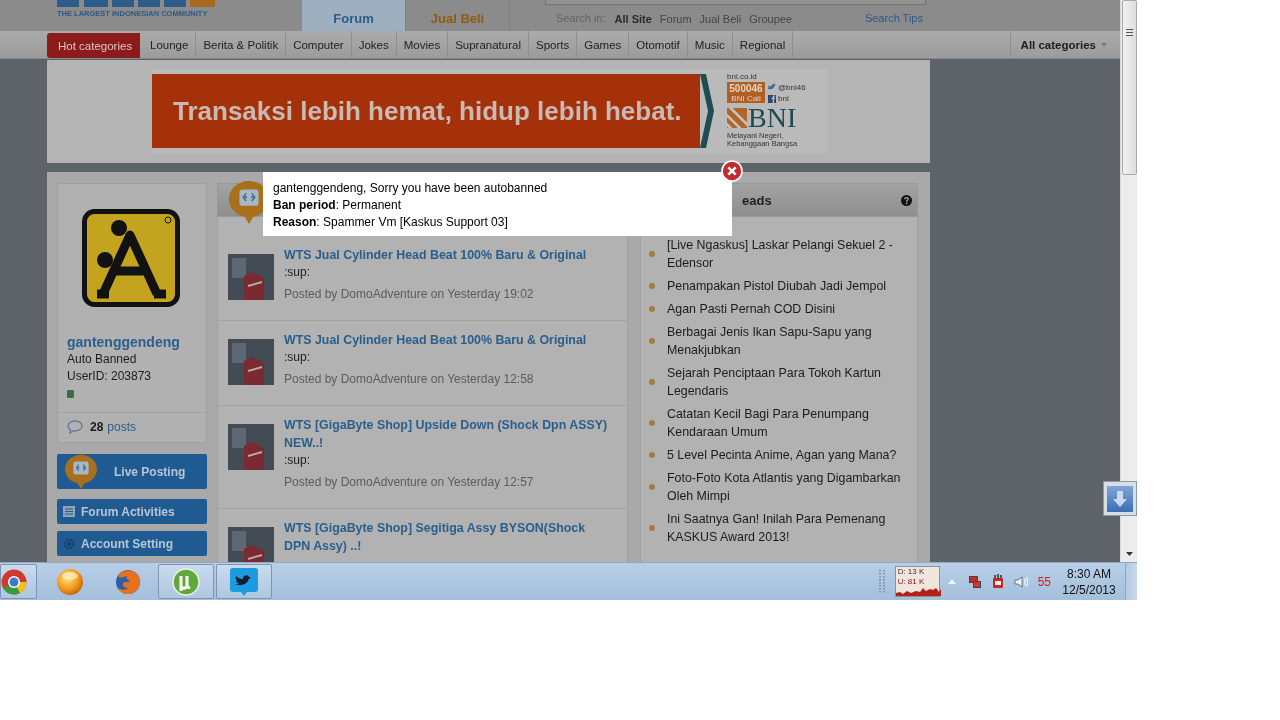 This screenshot has height=720, width=1280. I want to click on pin-badge-icon, so click(81, 471).